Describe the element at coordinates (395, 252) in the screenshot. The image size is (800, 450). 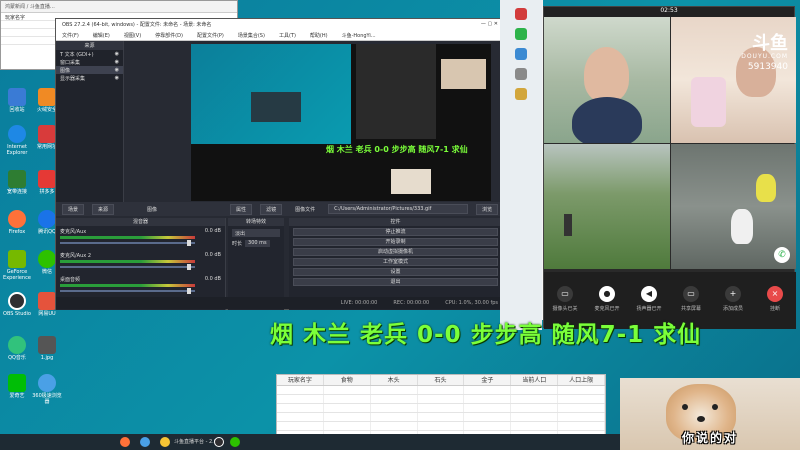
I see `virtual-camera-button: 启动虚拟摄像机` at that location.